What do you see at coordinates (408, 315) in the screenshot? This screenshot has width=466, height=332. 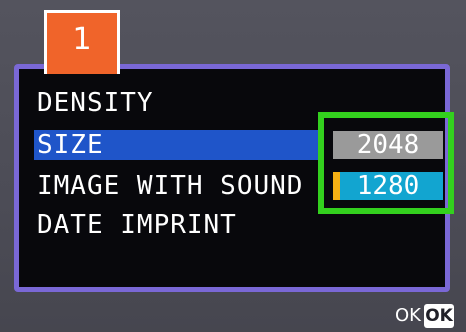 I see `ok-hint-label: OK` at bounding box center [408, 315].